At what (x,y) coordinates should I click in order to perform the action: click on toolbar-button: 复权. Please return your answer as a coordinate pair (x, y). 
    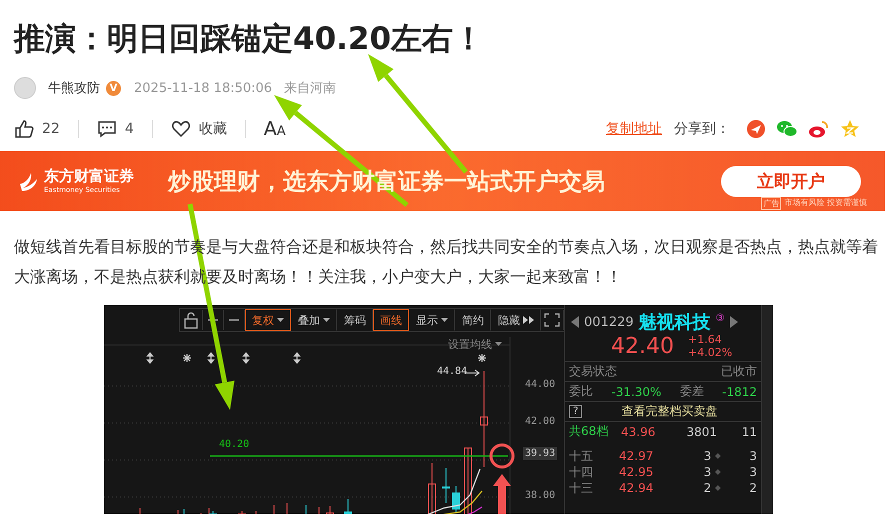
    Looking at the image, I should click on (268, 320).